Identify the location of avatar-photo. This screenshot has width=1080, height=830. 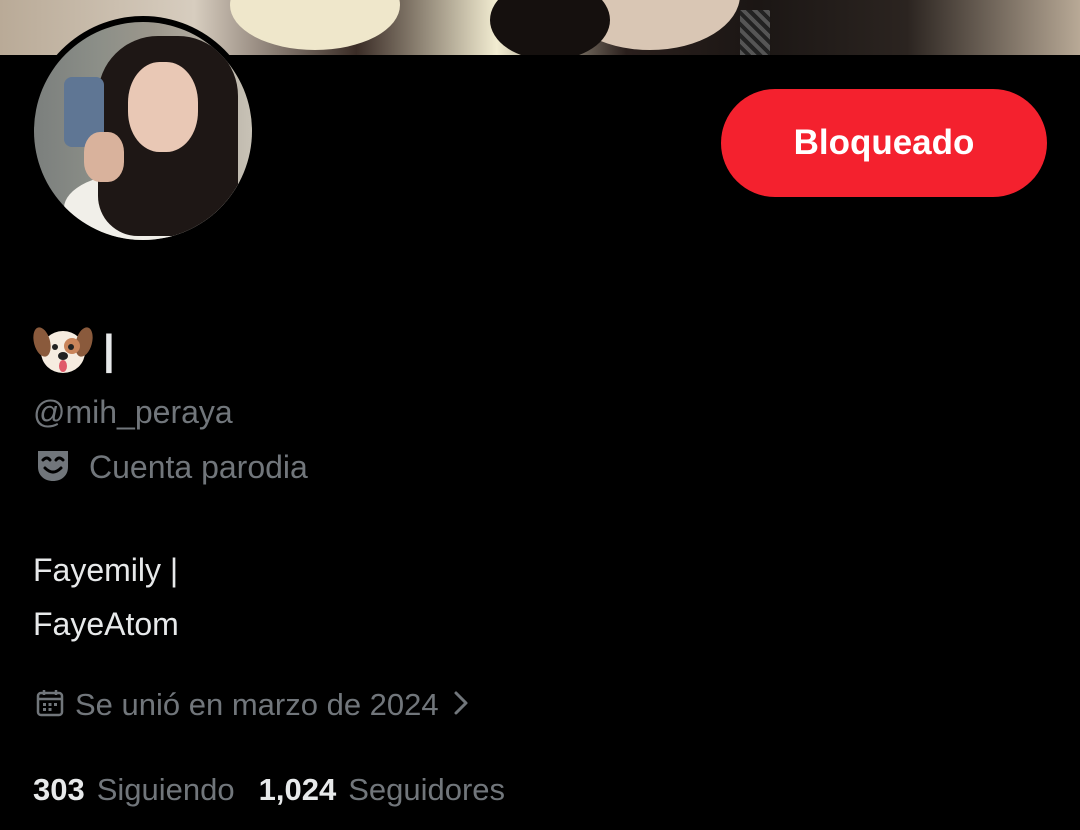
(143, 131).